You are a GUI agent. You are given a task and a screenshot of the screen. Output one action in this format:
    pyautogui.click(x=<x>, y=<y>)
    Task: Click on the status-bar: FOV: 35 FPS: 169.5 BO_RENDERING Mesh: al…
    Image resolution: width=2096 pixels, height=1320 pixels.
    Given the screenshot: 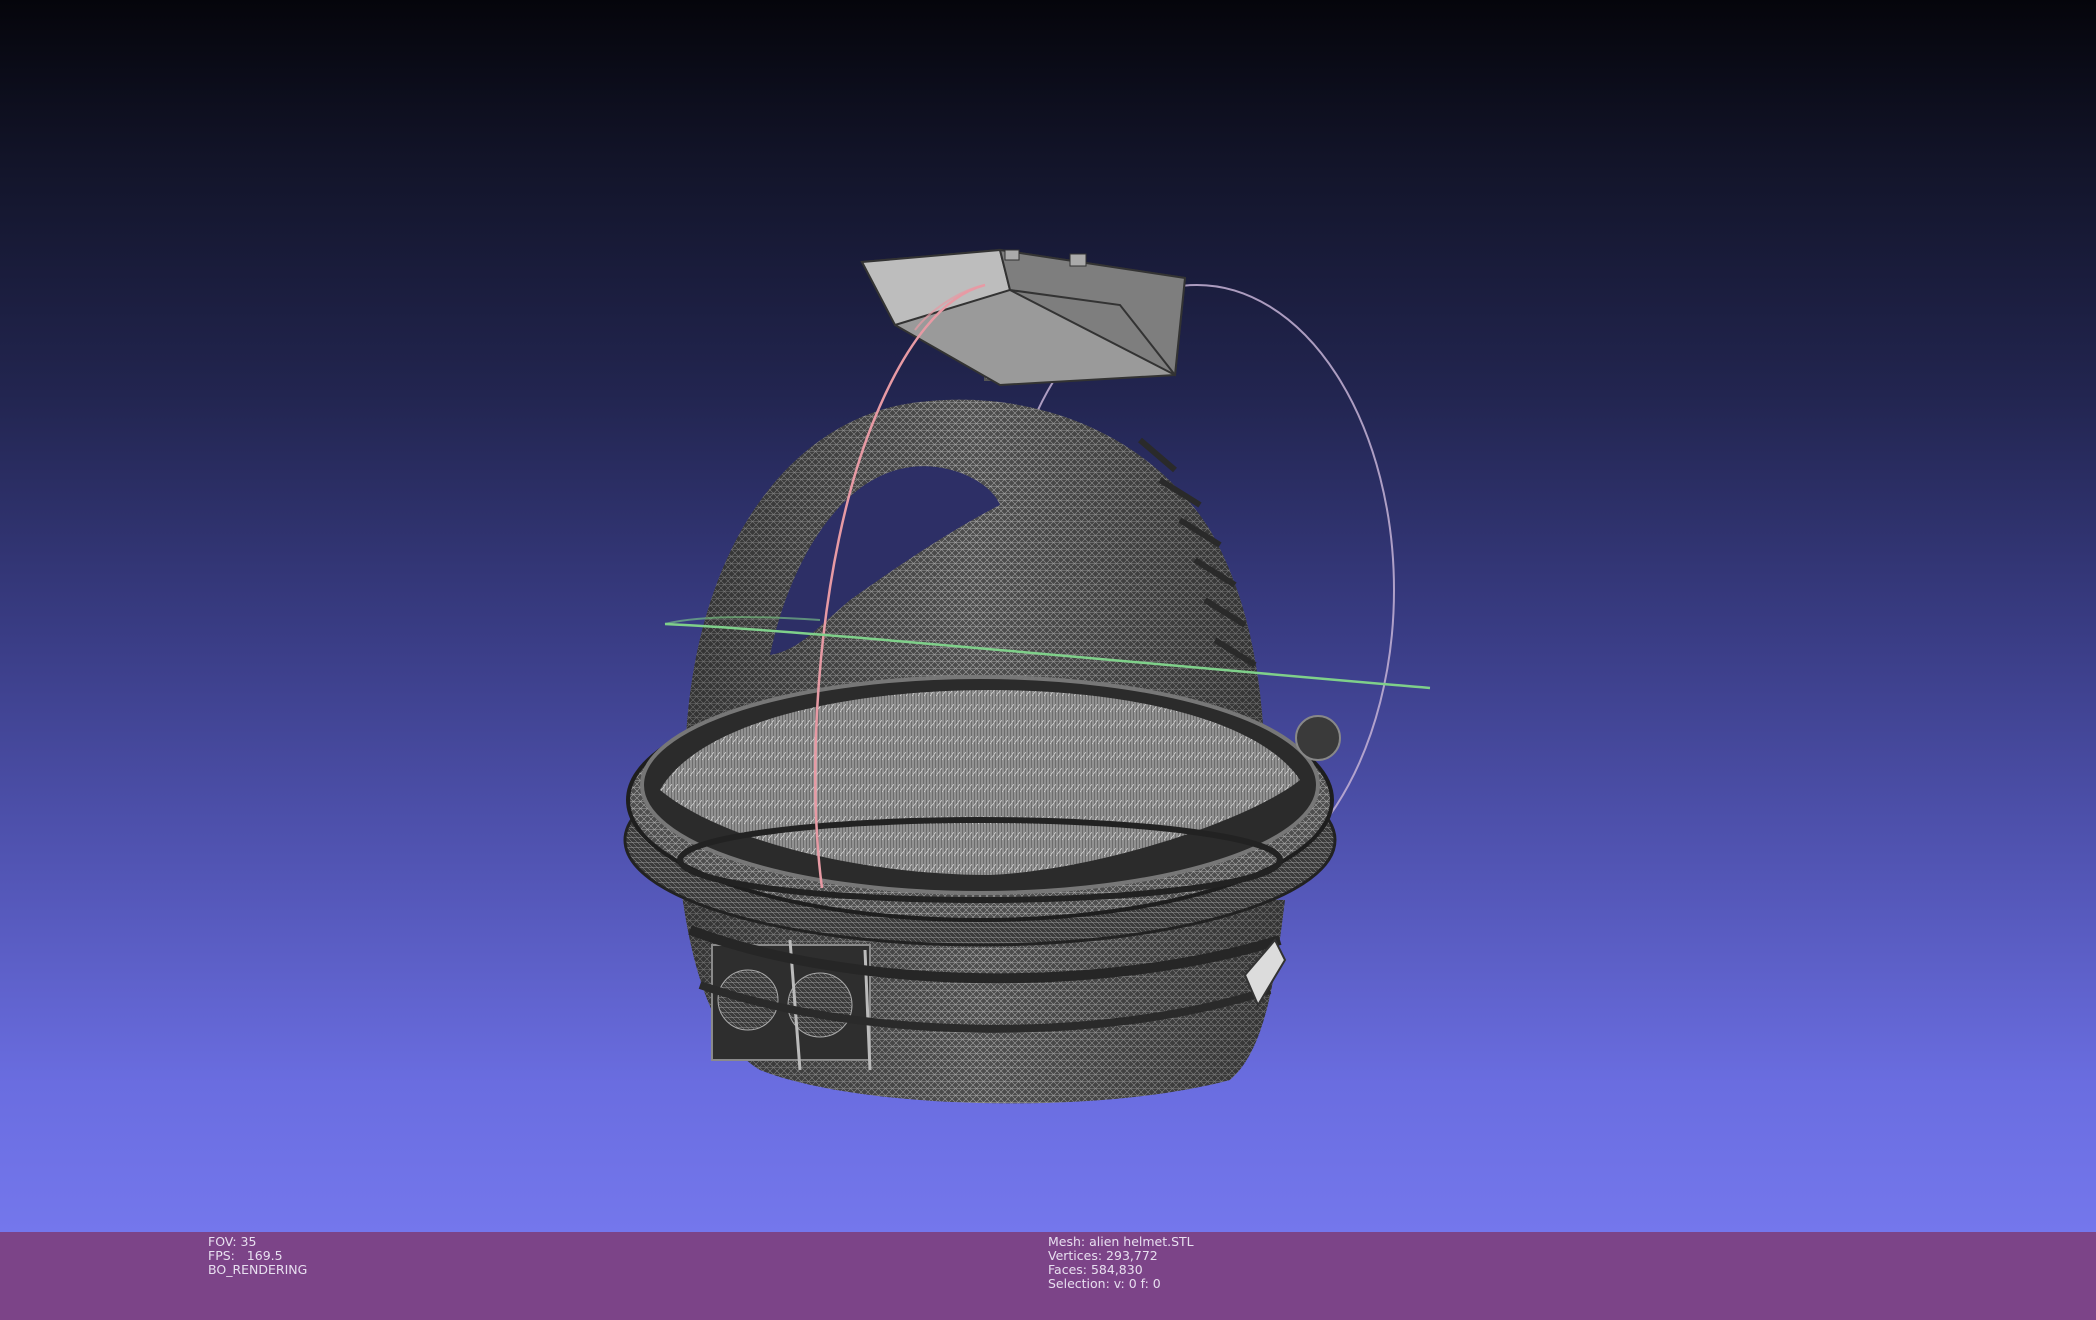 What is the action you would take?
    pyautogui.click(x=1048, y=1276)
    